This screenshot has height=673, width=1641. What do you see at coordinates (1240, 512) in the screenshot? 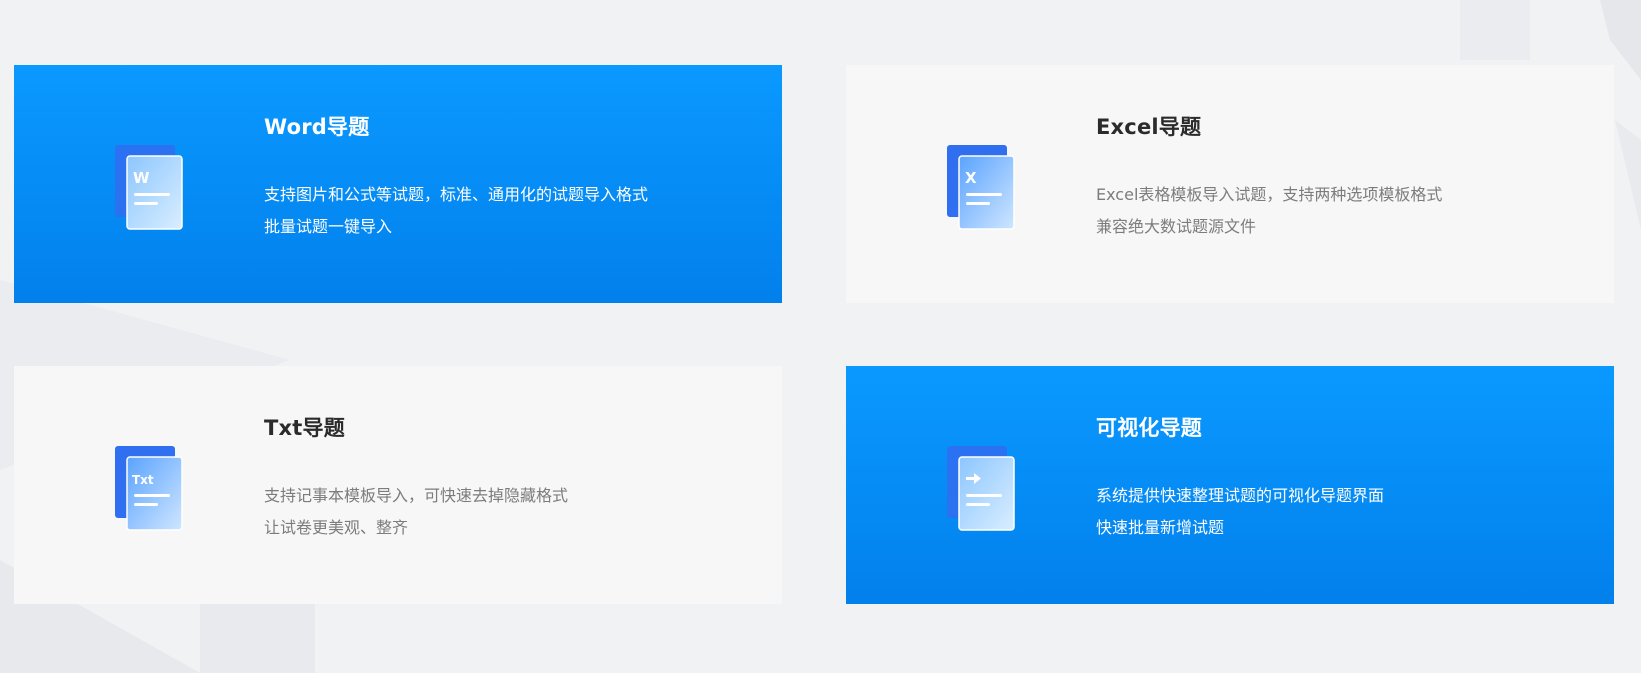
I see `card-description: 系统提供快速整理试题的可视化导题界面 快速批量新增试题` at bounding box center [1240, 512].